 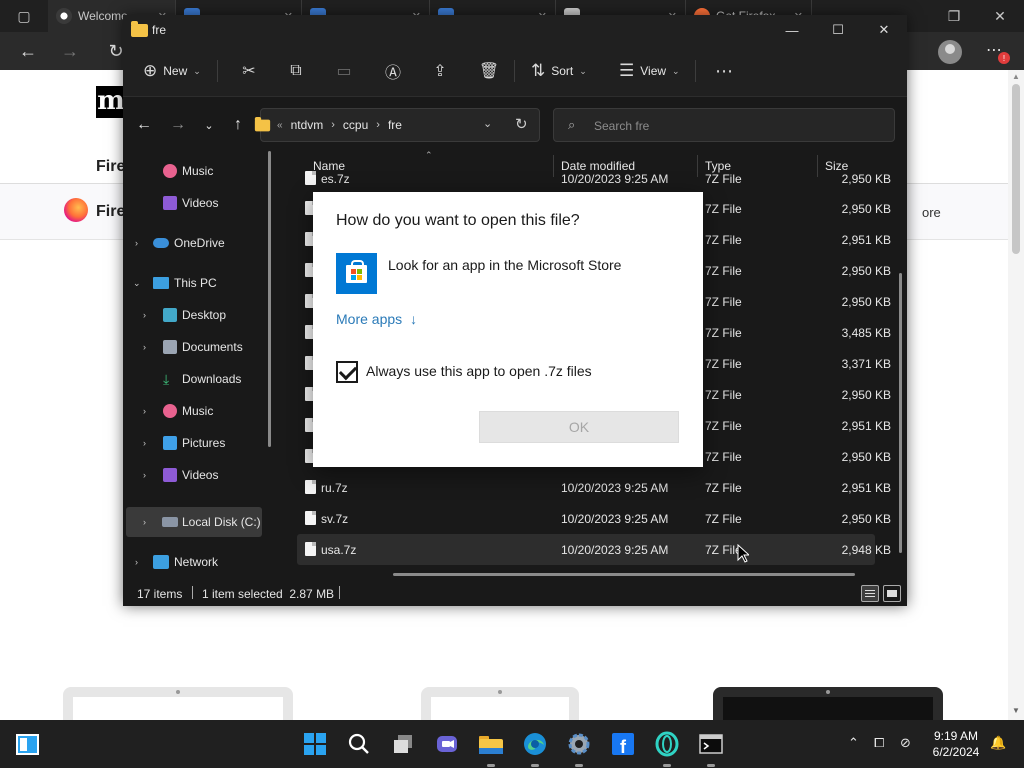 I want to click on sidebar-item-local-disk: › Local Disk (C:), so click(x=193, y=522).